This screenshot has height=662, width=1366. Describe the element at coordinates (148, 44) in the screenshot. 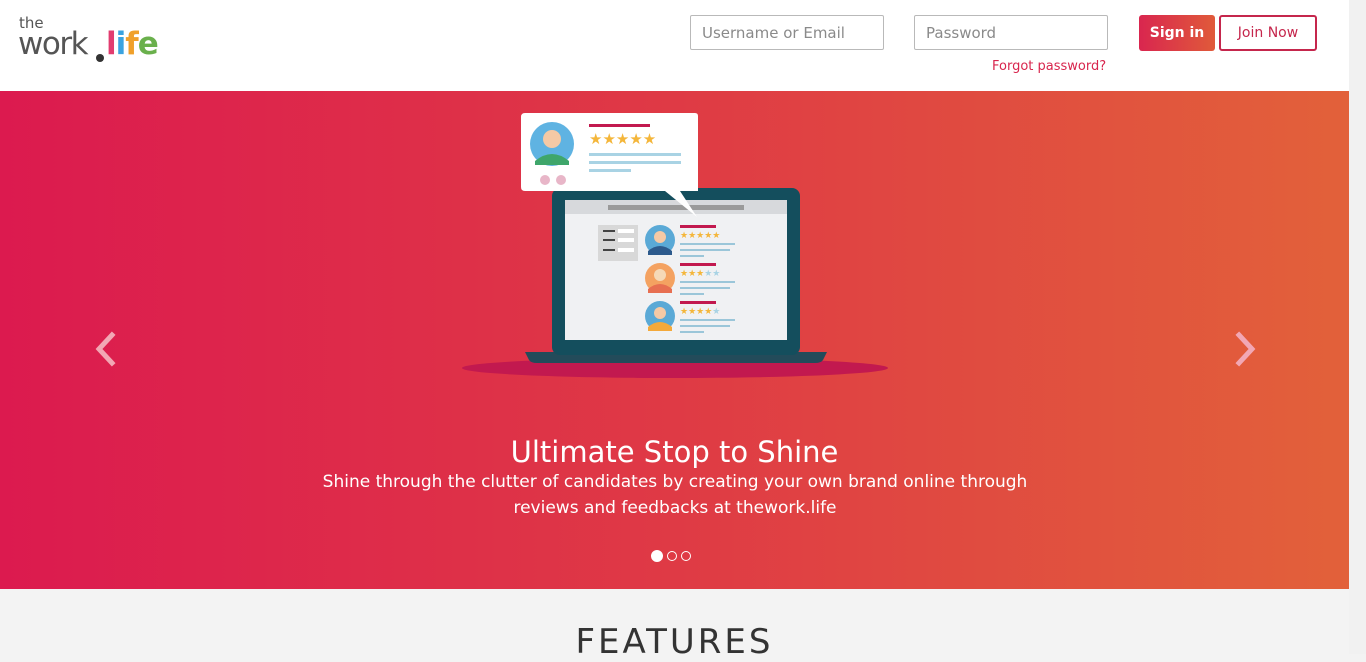

I see `logo-letter: e` at that location.